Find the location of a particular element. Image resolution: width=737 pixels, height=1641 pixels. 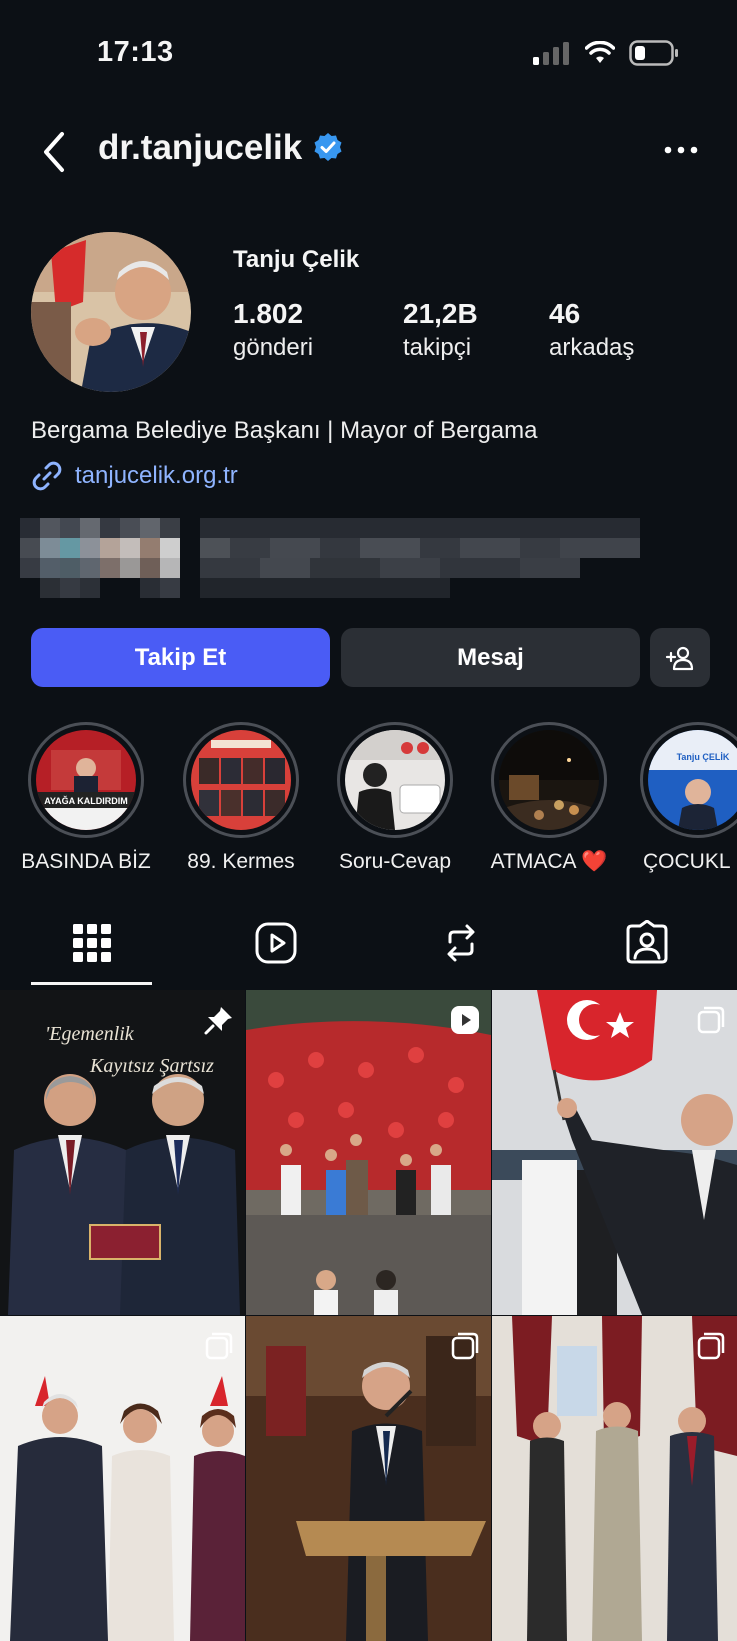

status-icons is located at coordinates (606, 53).